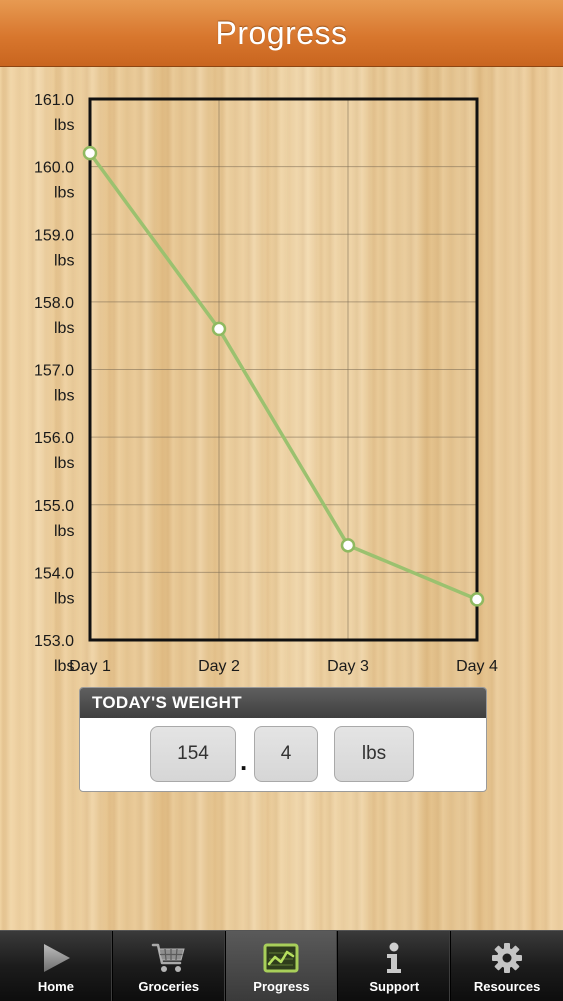 This screenshot has width=563, height=1001. I want to click on tab-groceries: Groceries, so click(169, 966).